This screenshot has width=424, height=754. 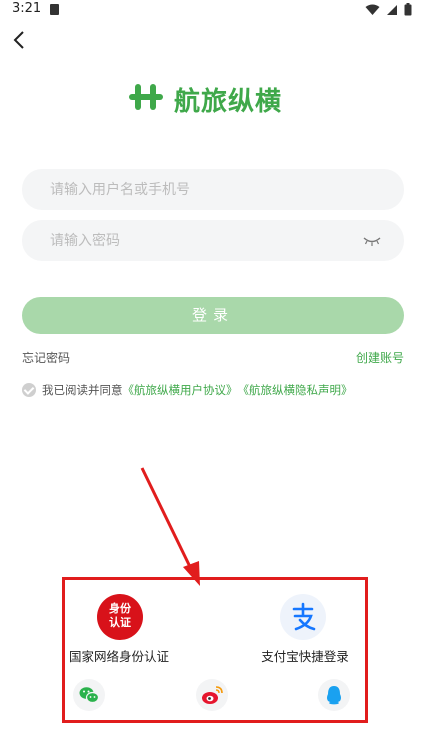 What do you see at coordinates (372, 9) in the screenshot?
I see `wifi-icon` at bounding box center [372, 9].